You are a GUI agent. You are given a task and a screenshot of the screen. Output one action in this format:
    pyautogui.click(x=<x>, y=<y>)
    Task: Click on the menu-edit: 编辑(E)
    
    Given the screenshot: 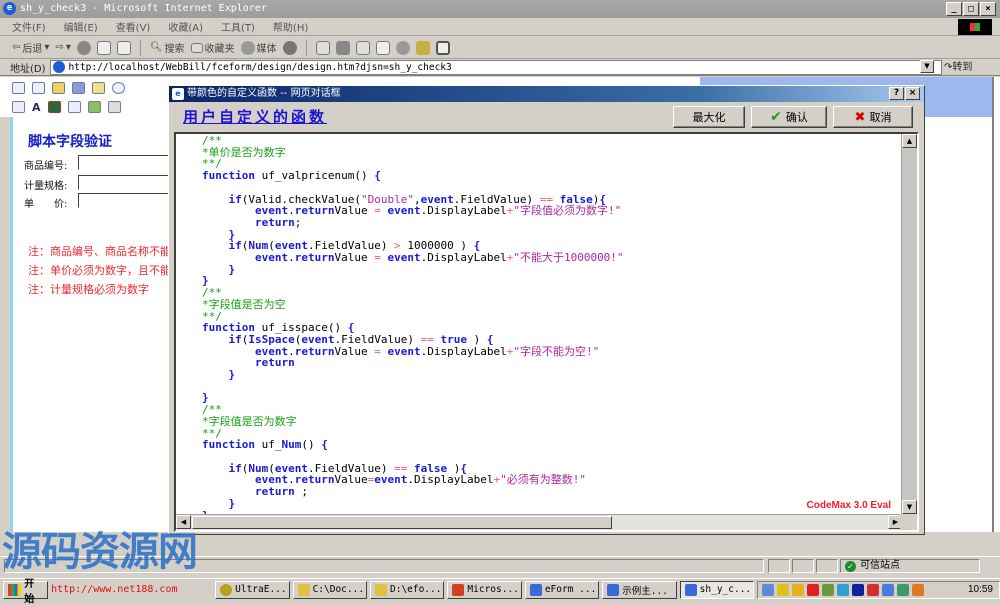 What is the action you would take?
    pyautogui.click(x=81, y=26)
    